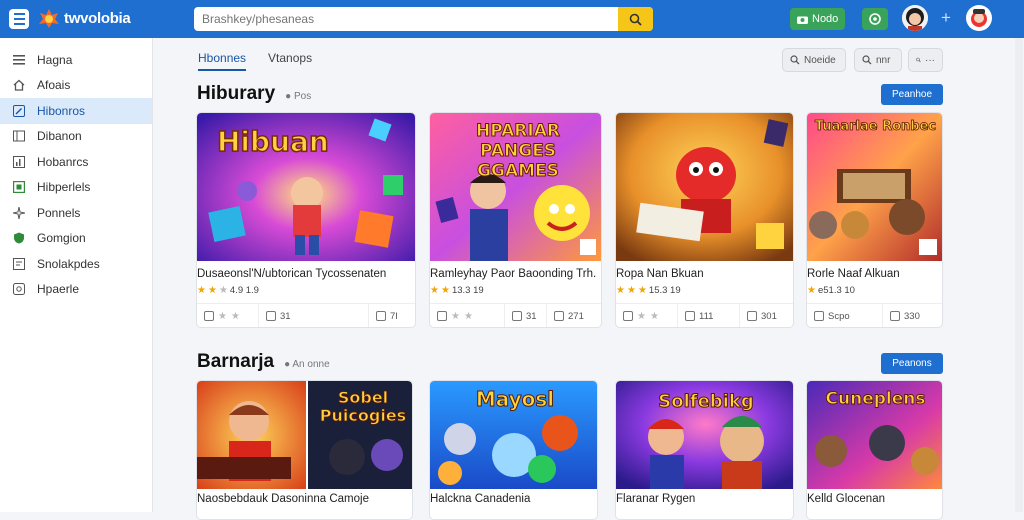  I want to click on section-more-button: Peanons, so click(912, 363).